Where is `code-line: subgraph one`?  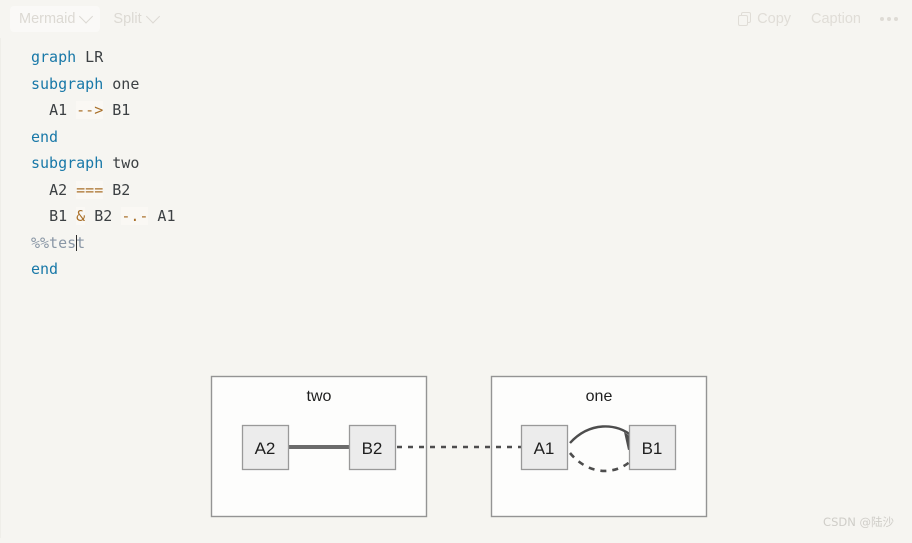
code-line: subgraph one is located at coordinates (471, 84).